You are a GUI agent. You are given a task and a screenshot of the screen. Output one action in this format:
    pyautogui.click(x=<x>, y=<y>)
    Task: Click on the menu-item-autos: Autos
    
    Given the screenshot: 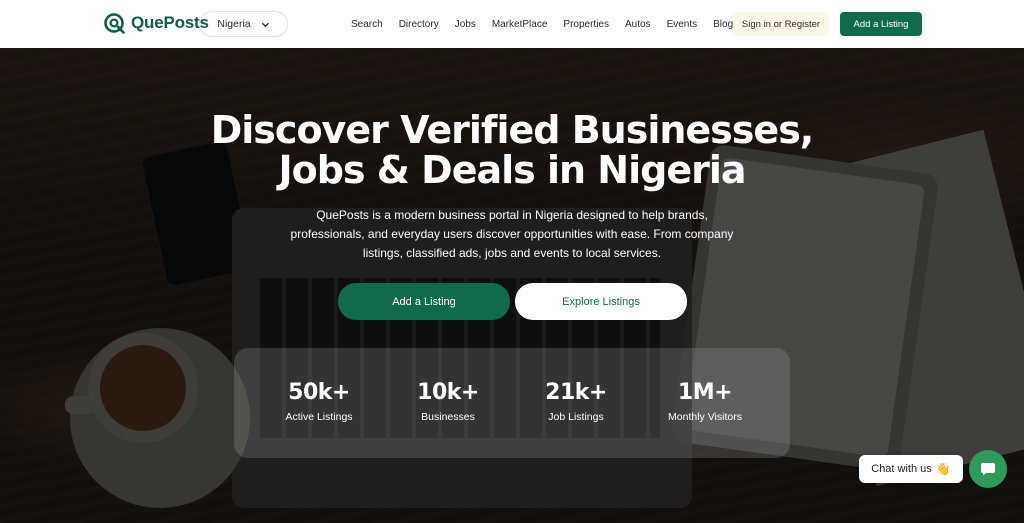 What is the action you would take?
    pyautogui.click(x=638, y=24)
    